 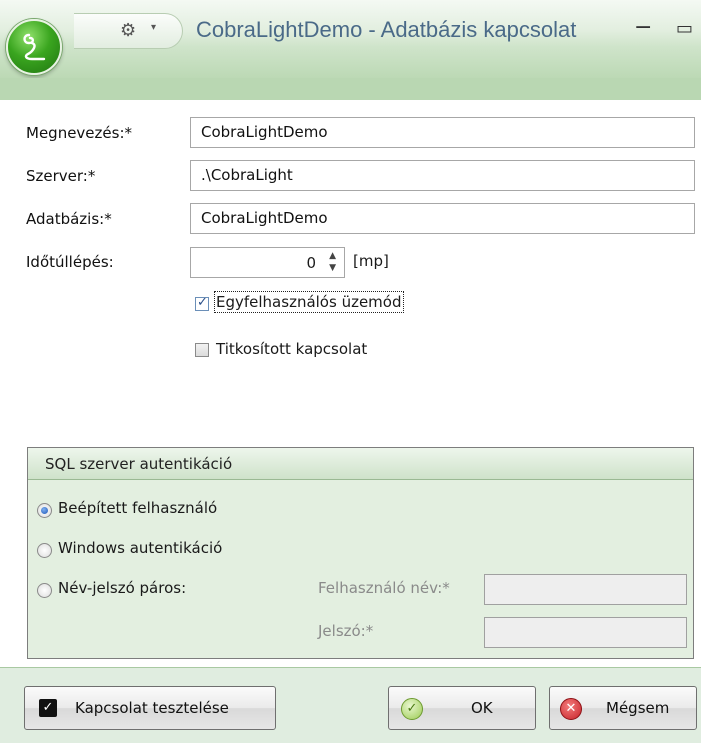 I want to click on timeout-stepper: 0 ▲ ▼, so click(x=267, y=262).